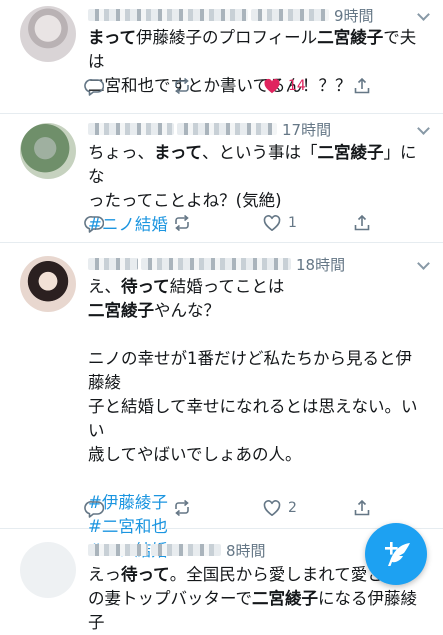  Describe the element at coordinates (256, 165) in the screenshot. I see `tweet-text-line: ちょっ、まって、という事は「二宮綾子」にな` at that location.